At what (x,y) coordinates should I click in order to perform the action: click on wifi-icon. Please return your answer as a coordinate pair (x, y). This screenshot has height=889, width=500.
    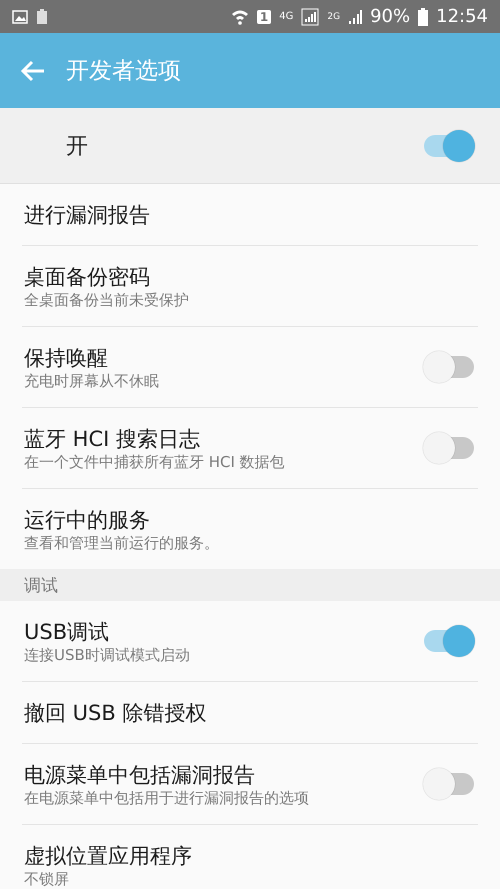
    Looking at the image, I should click on (239, 16).